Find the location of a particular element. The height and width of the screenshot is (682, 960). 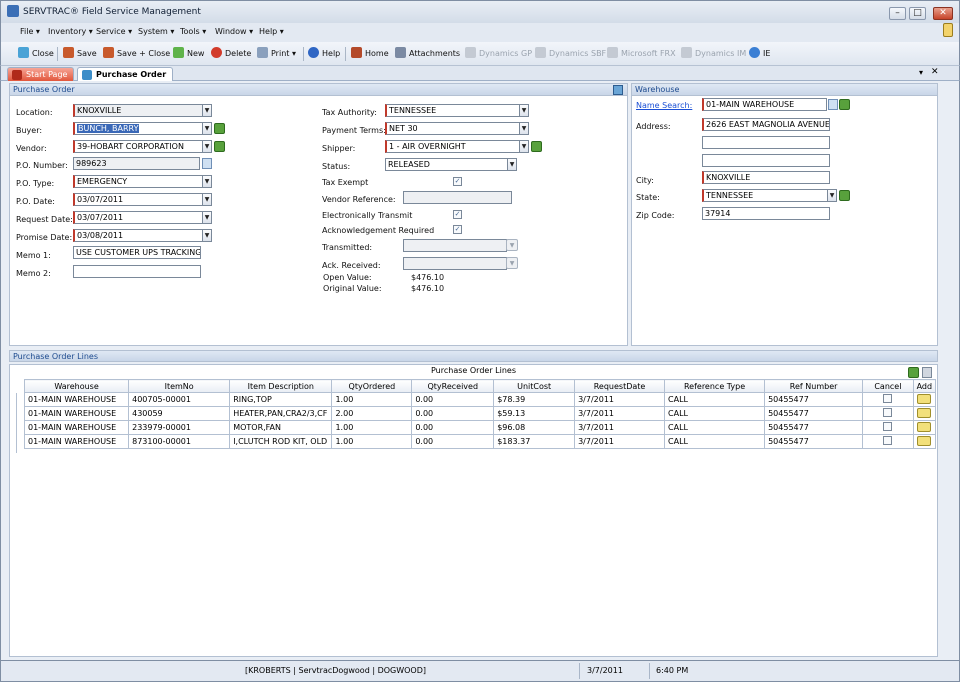

buyer-field: BUNCH, BARRY is located at coordinates (138, 128).